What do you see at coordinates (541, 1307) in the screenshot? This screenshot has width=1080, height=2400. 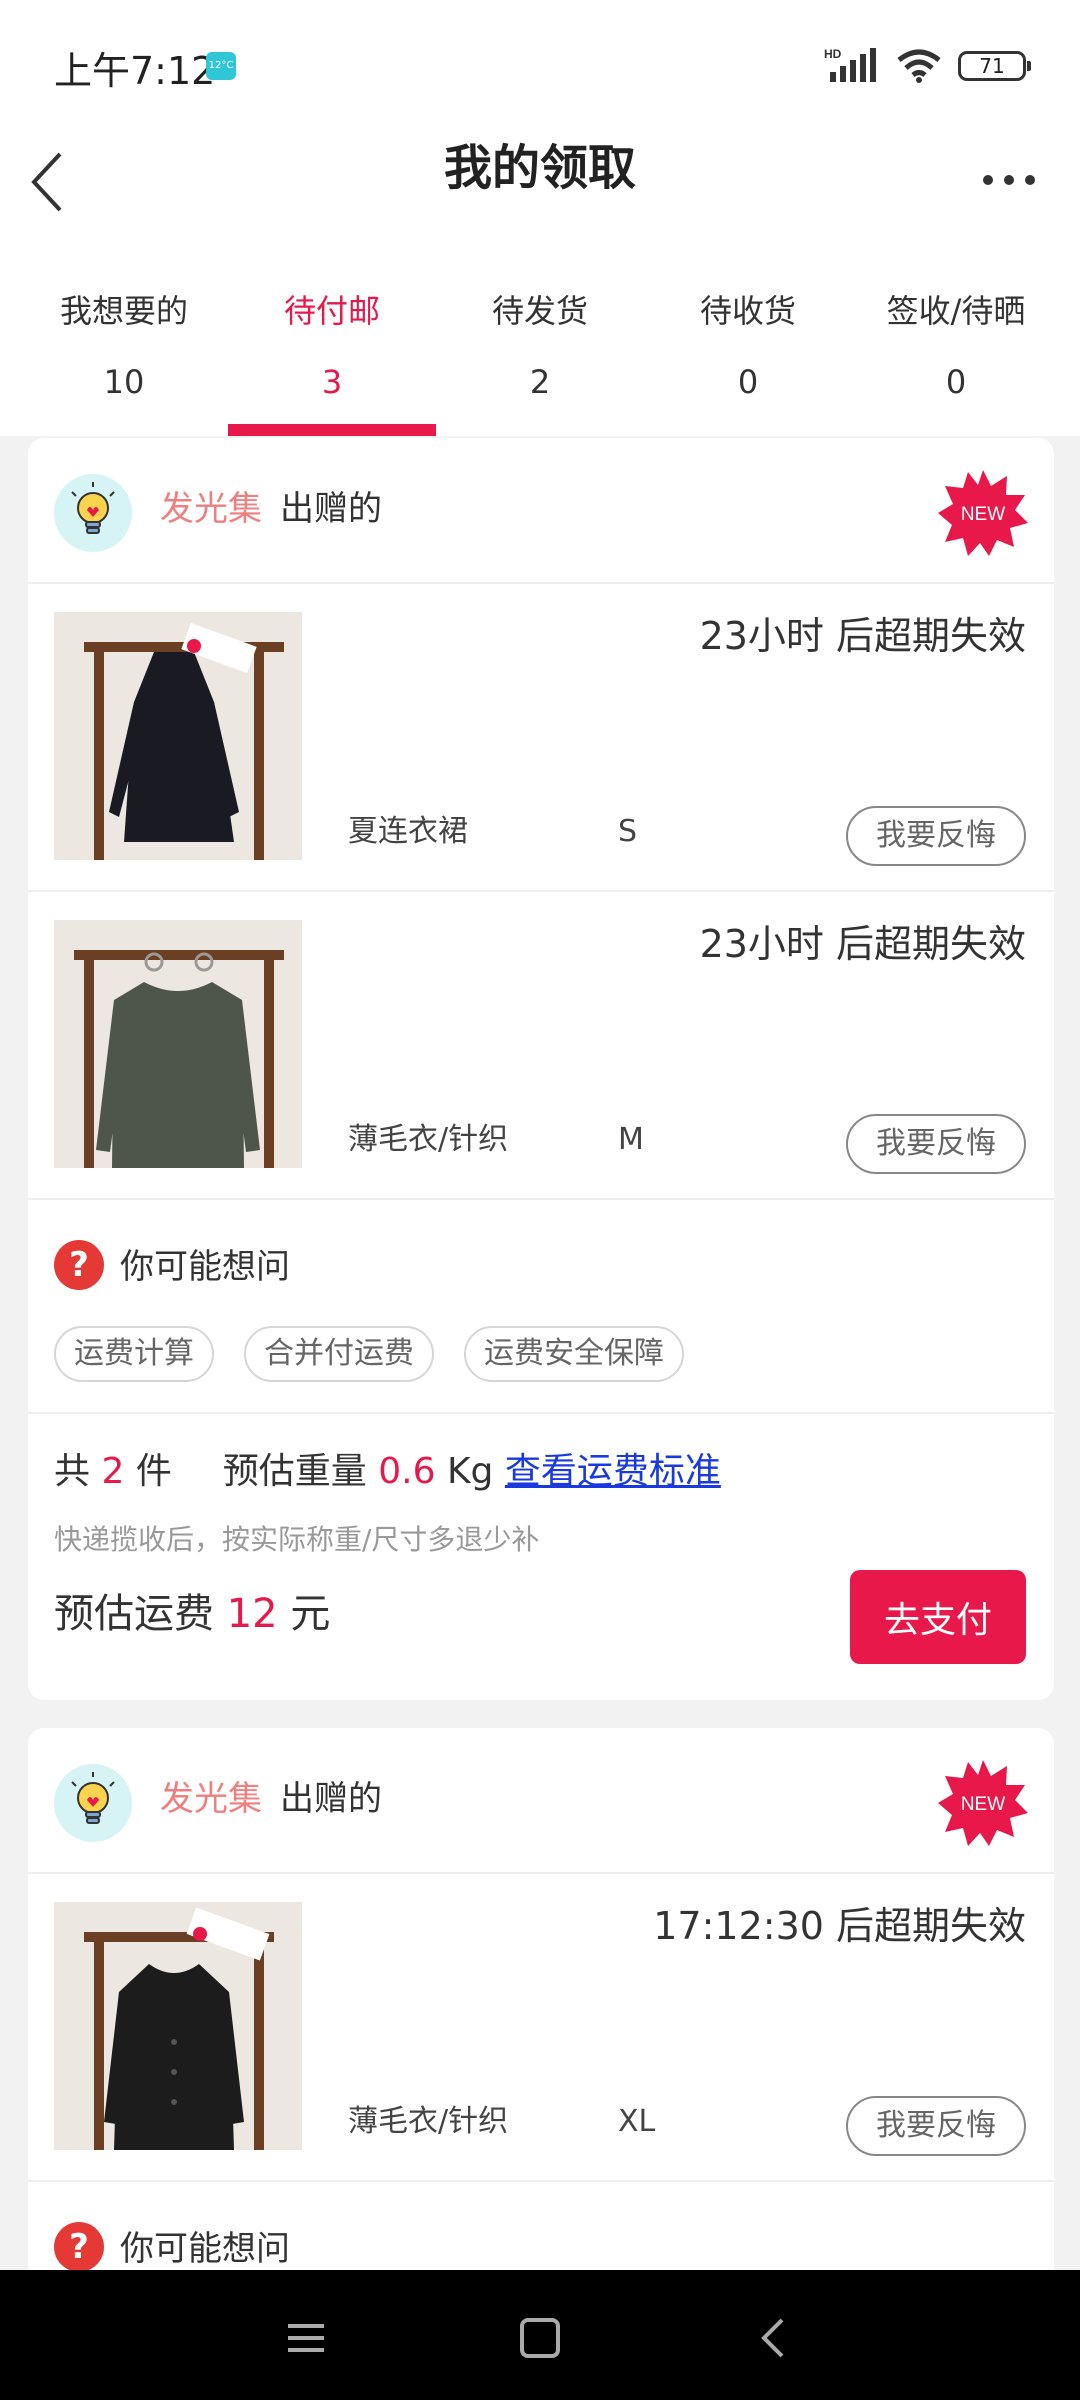 I see `faq-section: ? 你可能想问 运费计算 合并付运费 运费安全保障` at bounding box center [541, 1307].